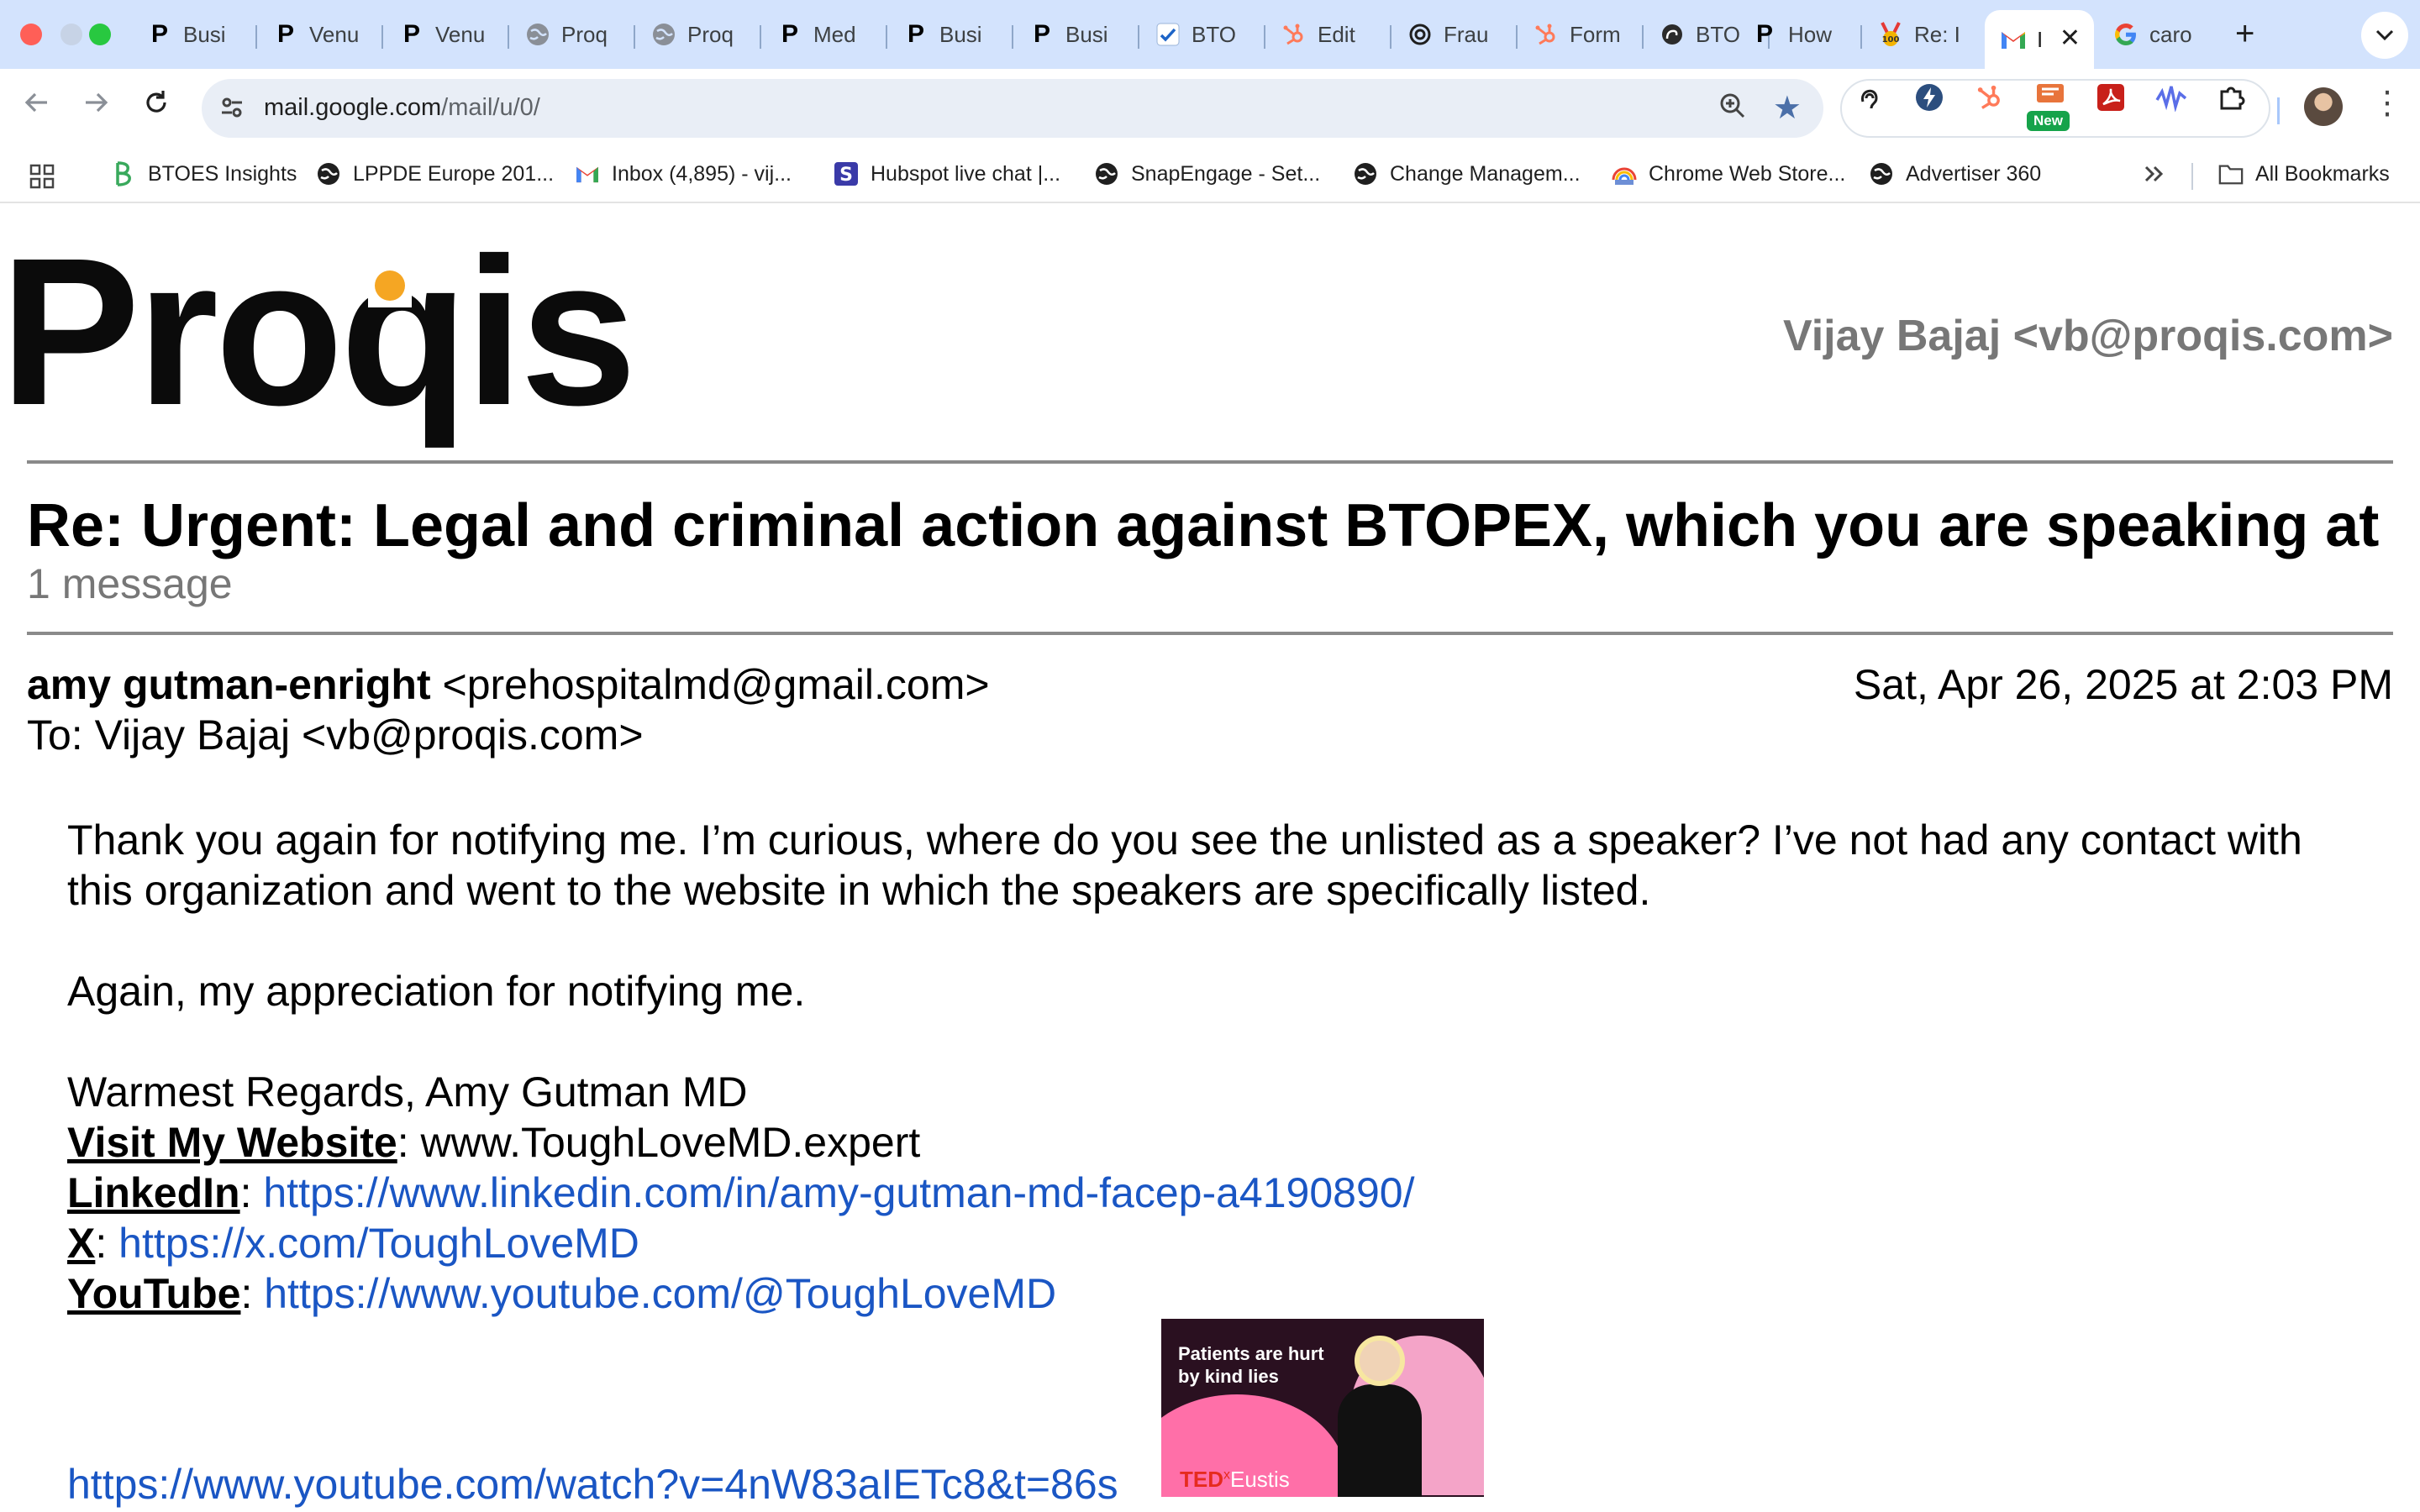  Describe the element at coordinates (1210, 1142) in the screenshot. I see `website-line: Visit My Website: www.ToughLoveMD.expert` at that location.